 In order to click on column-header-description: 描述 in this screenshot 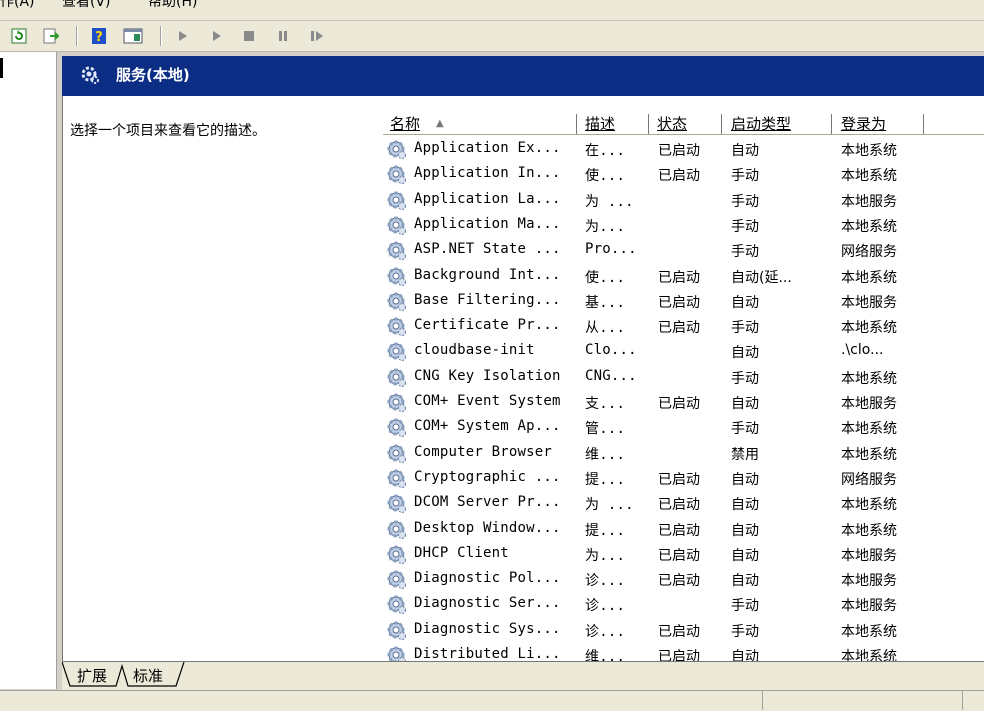, I will do `click(600, 124)`.